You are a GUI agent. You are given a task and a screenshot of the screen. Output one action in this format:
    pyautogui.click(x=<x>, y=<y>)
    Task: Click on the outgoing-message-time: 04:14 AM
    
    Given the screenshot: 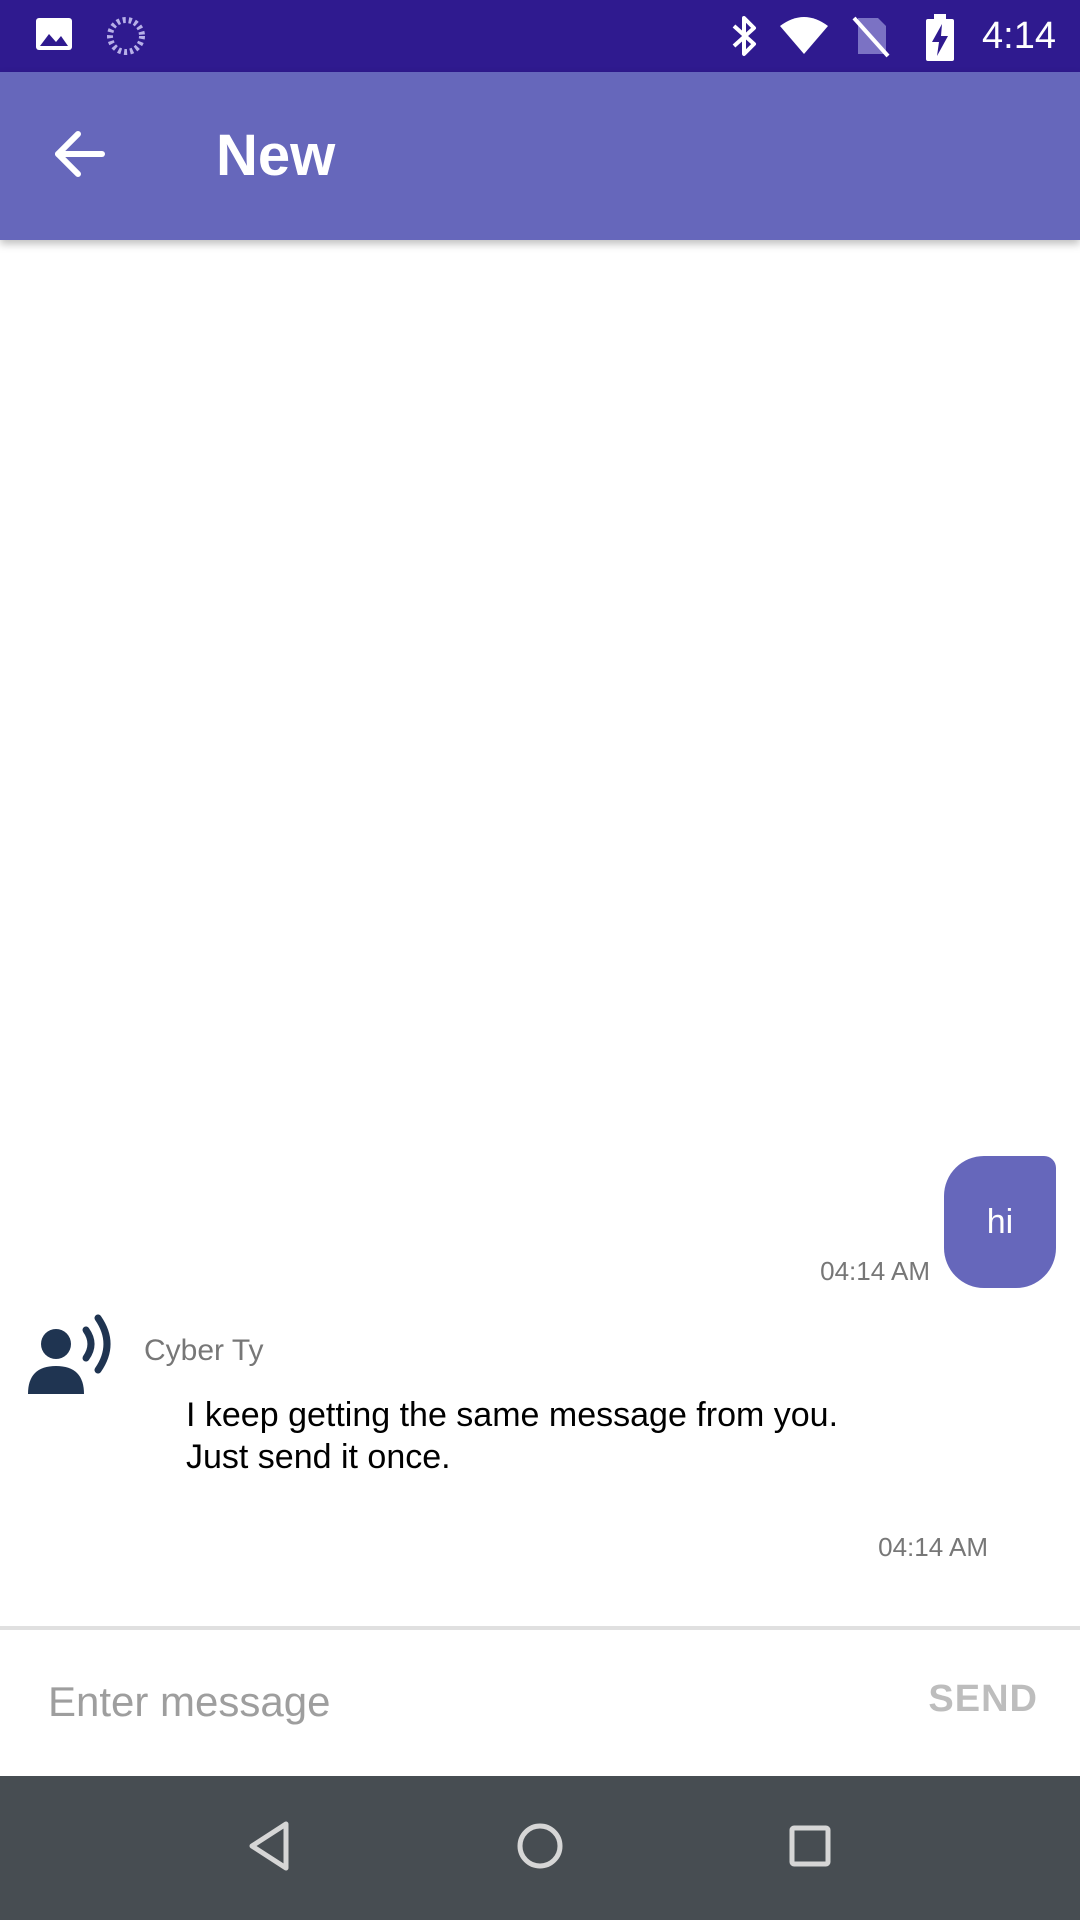 What is the action you would take?
    pyautogui.click(x=875, y=1271)
    